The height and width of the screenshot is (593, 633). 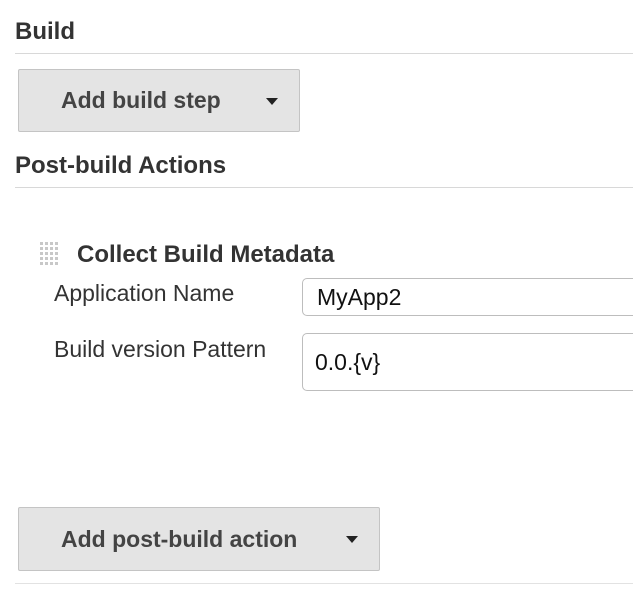 I want to click on drag-handle-icon, so click(x=51, y=254).